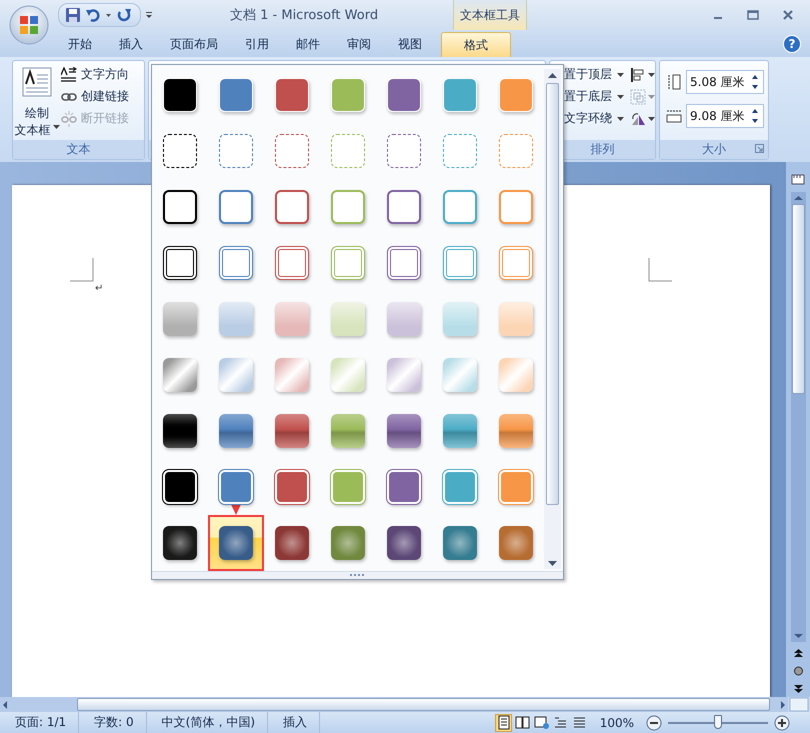 Image resolution: width=810 pixels, height=733 pixels. I want to click on slider-thumb, so click(718, 721).